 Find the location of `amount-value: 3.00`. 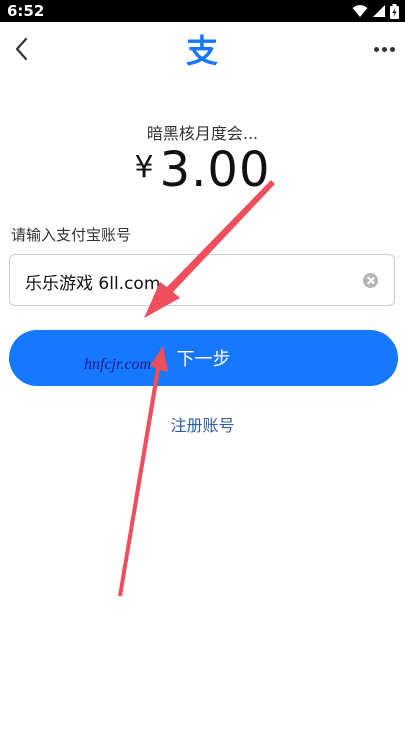

amount-value: 3.00 is located at coordinates (215, 170).